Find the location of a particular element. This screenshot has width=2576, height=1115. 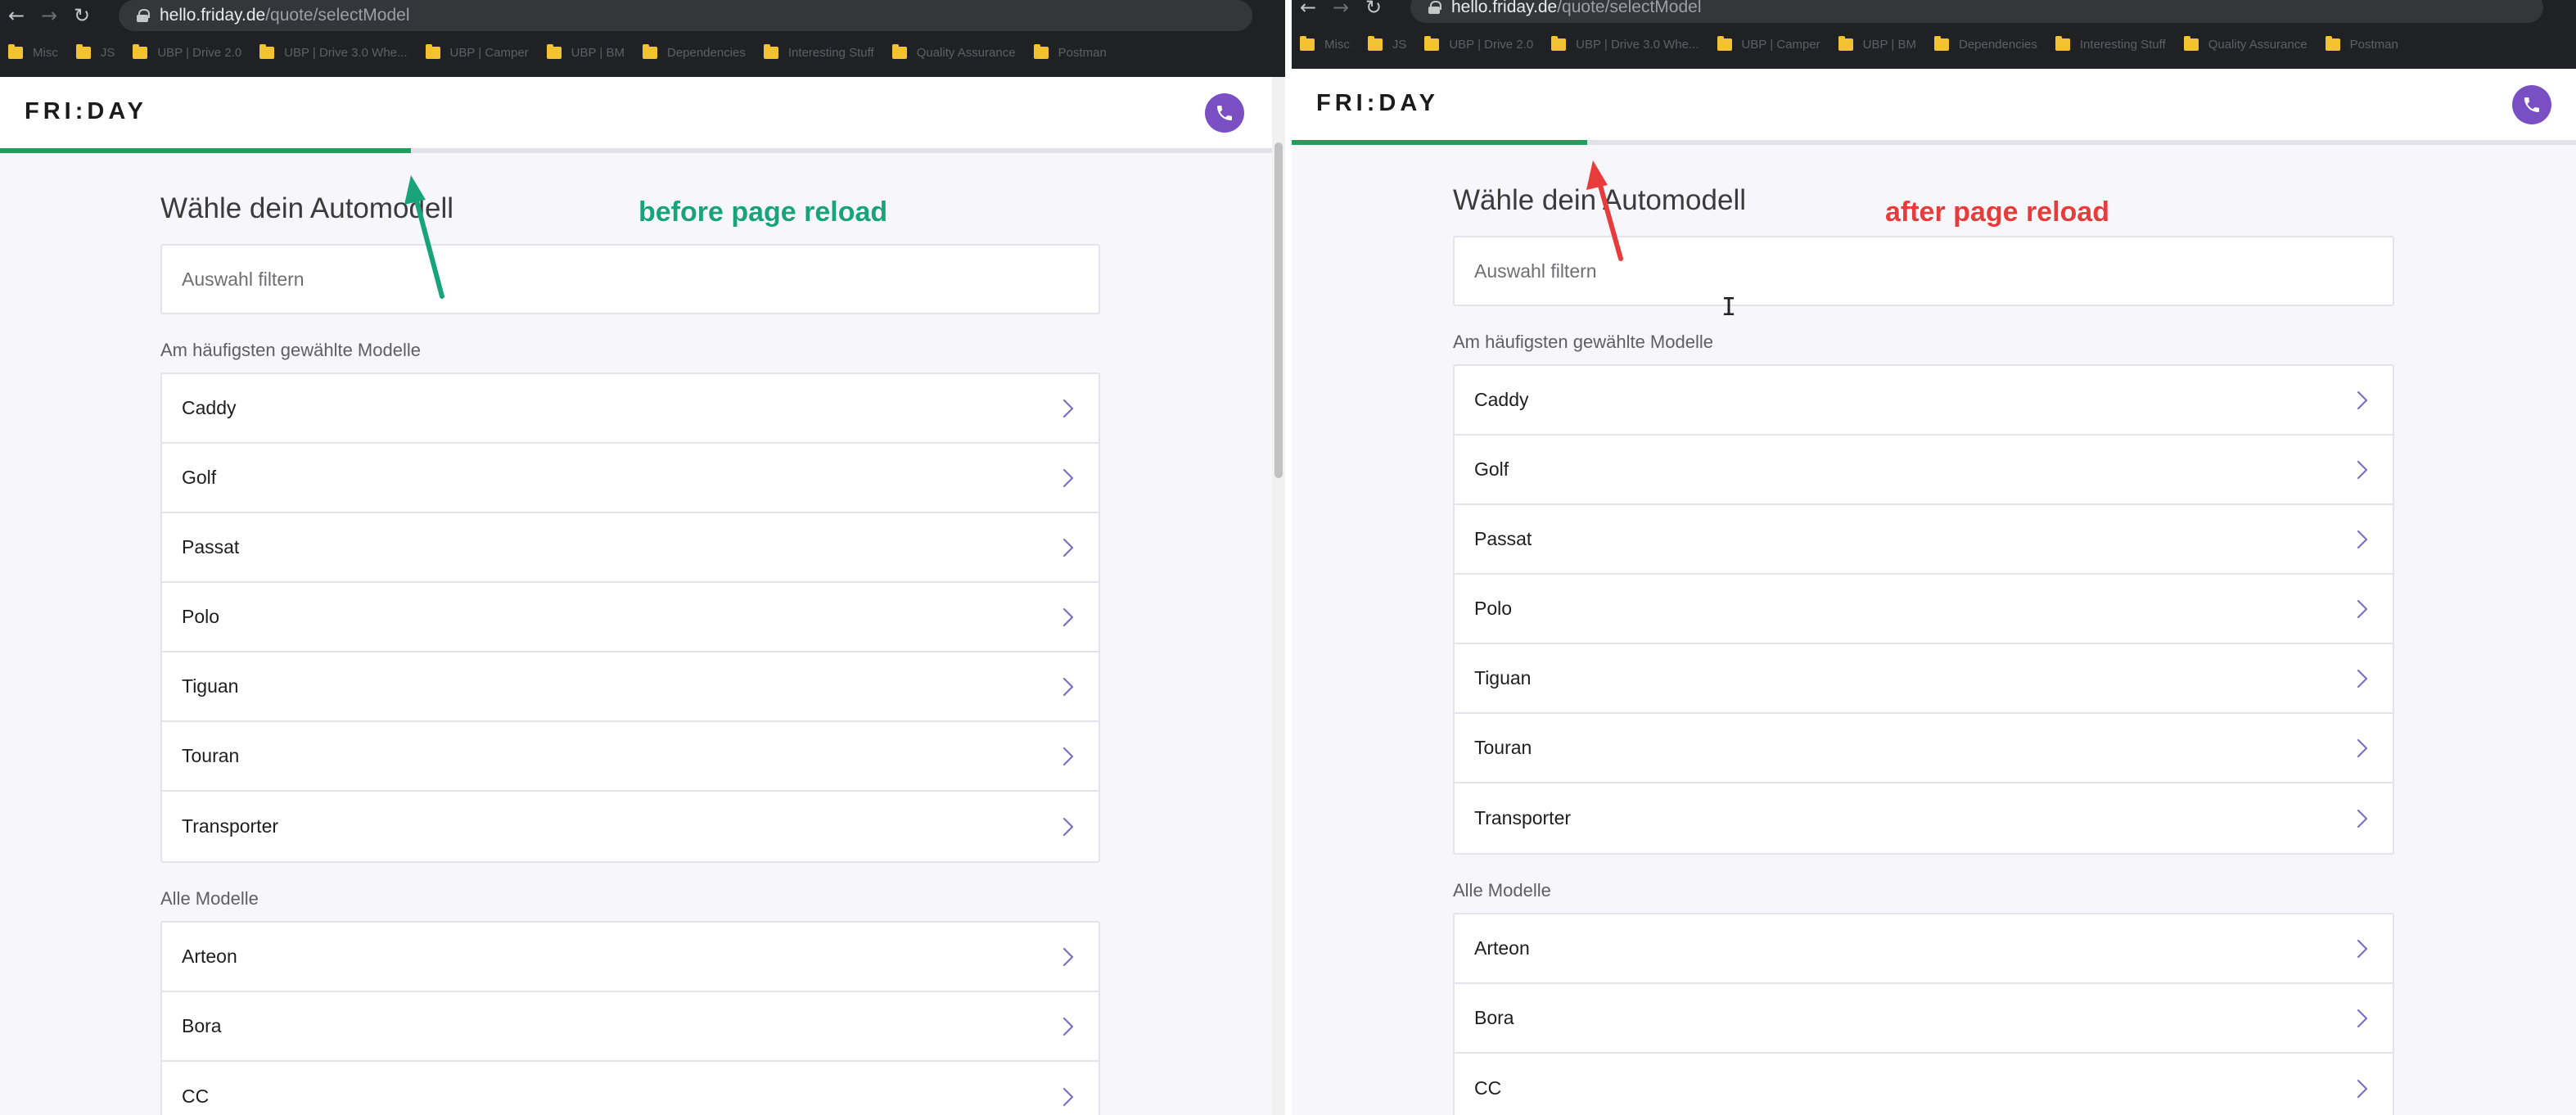

scrollbar-thumb is located at coordinates (1278, 310).